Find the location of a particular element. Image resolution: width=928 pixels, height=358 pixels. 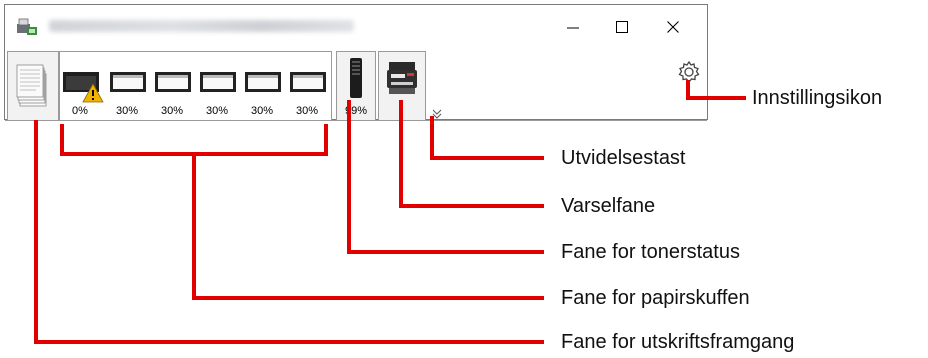

callout-settings-label: Innstillingsikon is located at coordinates (817, 98).